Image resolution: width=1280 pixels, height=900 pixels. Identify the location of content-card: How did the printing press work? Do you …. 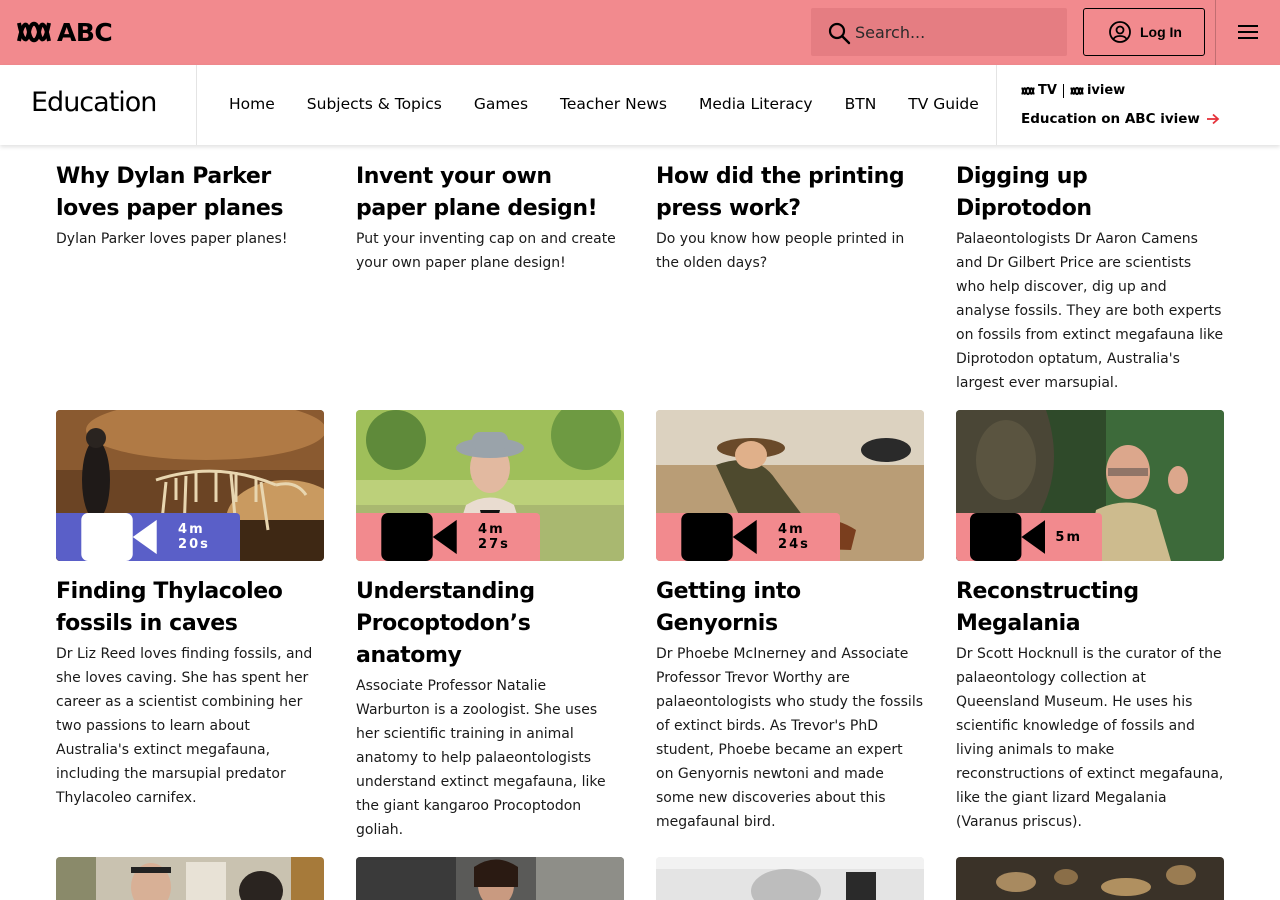
(790, 218).